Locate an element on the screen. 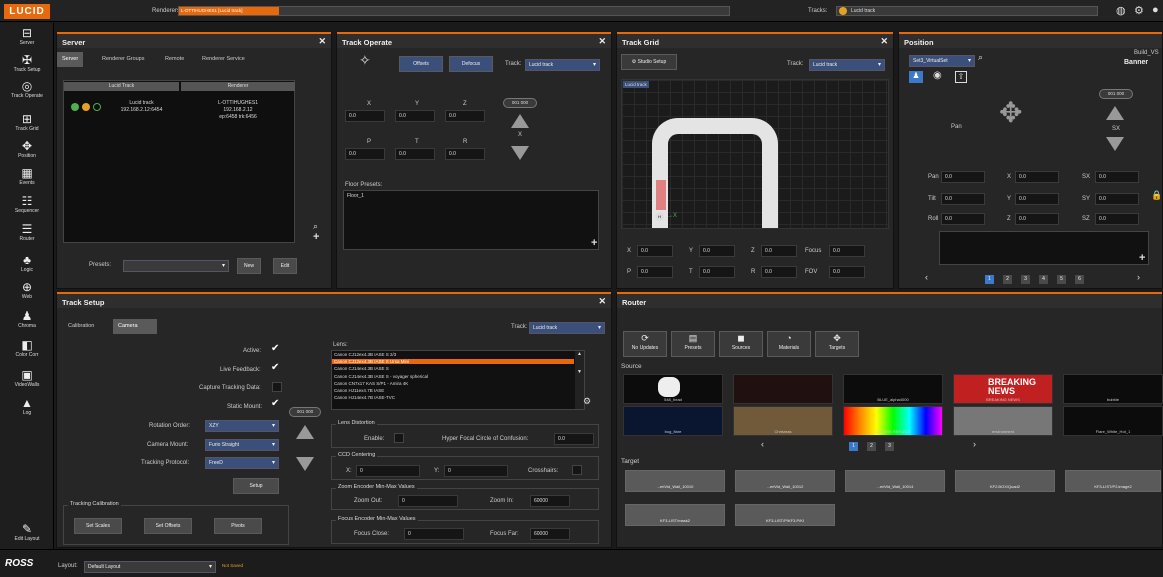  focus-field: 0.0 is located at coordinates (847, 251).